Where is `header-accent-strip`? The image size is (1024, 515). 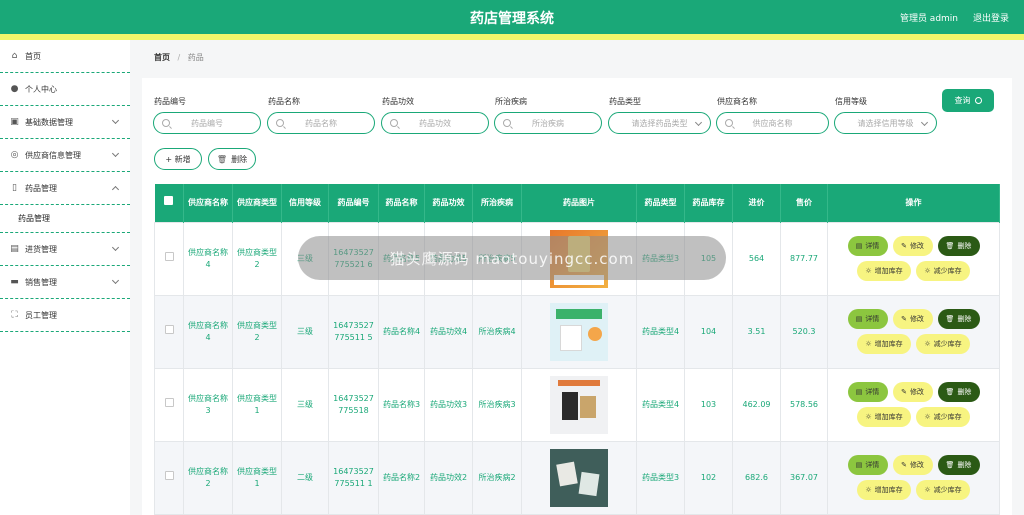 header-accent-strip is located at coordinates (512, 37).